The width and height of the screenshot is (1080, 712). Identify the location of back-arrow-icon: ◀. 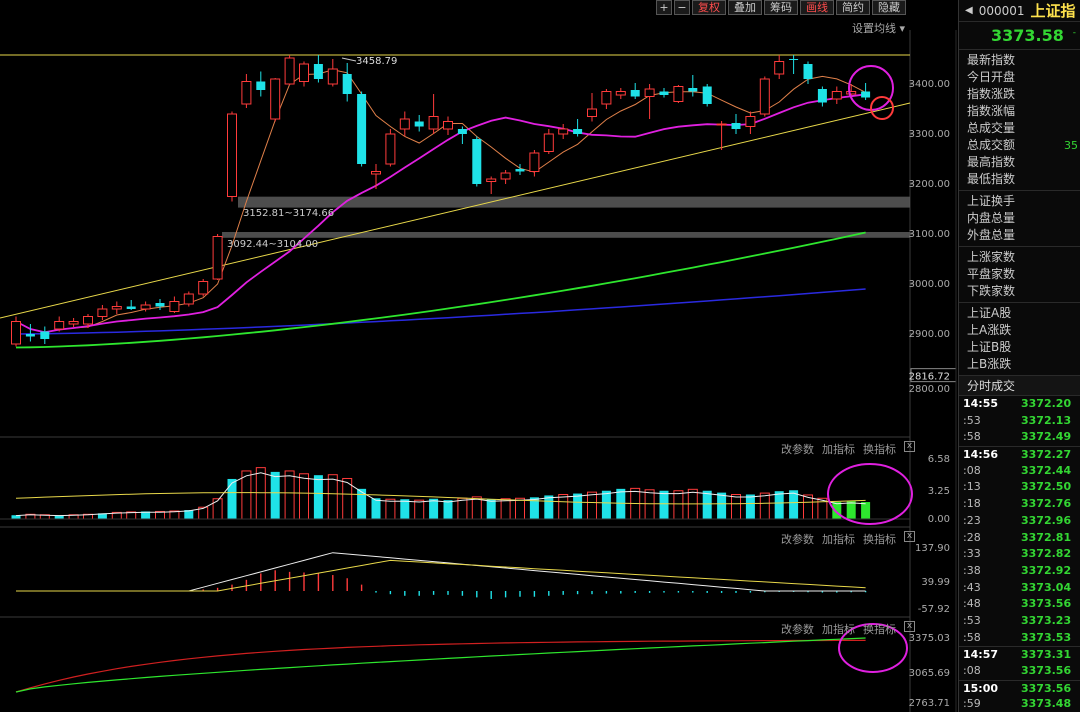
(969, 10).